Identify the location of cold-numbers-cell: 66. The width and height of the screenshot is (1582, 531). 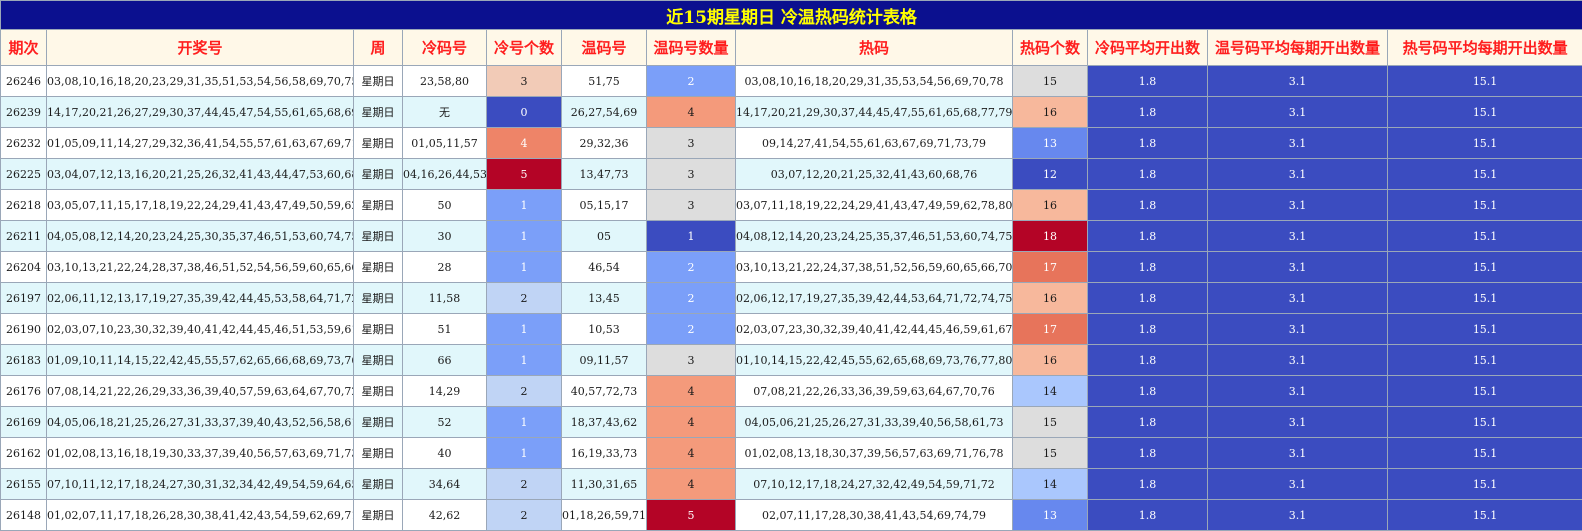
(444, 360).